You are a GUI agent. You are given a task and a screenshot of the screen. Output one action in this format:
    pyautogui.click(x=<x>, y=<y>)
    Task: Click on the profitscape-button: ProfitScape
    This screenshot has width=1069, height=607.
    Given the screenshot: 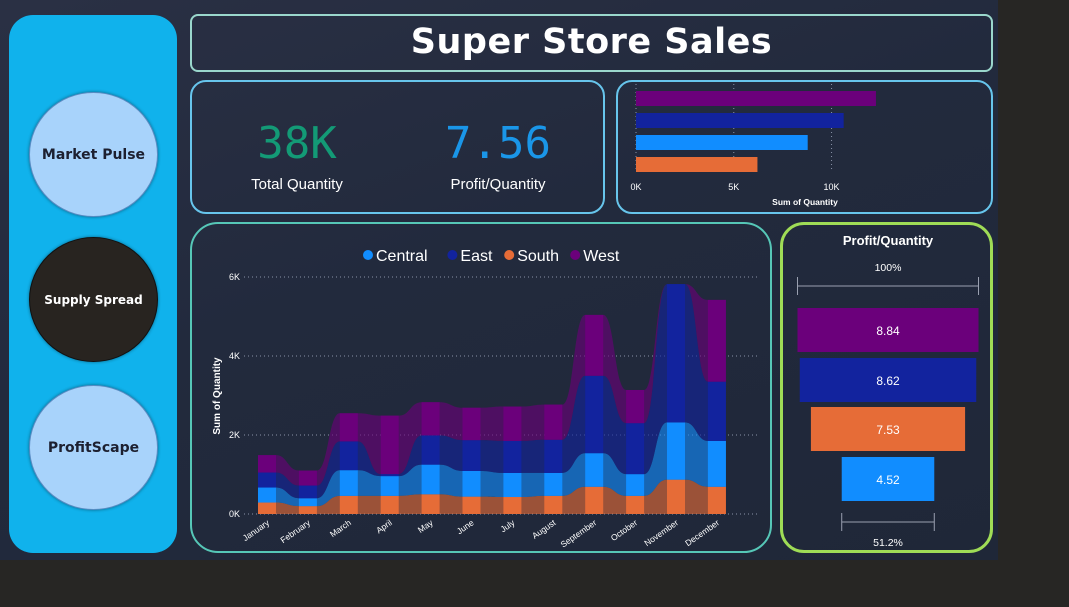 What is the action you would take?
    pyautogui.click(x=93, y=447)
    